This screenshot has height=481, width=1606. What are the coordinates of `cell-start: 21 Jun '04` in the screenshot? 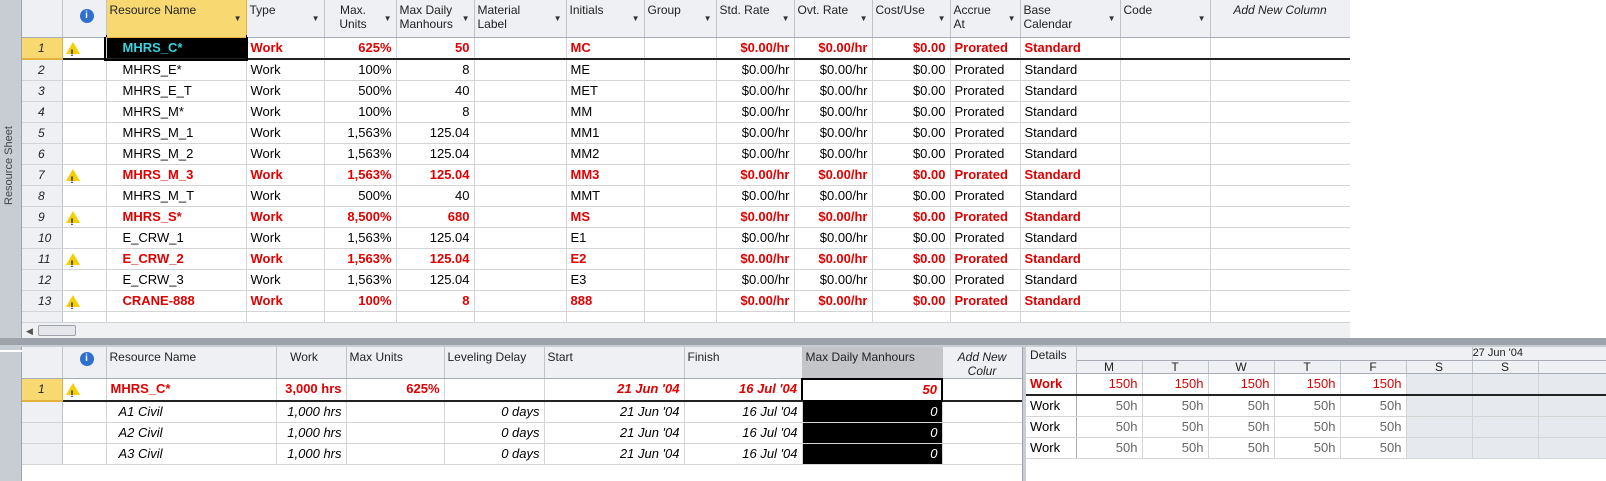 It's located at (614, 390).